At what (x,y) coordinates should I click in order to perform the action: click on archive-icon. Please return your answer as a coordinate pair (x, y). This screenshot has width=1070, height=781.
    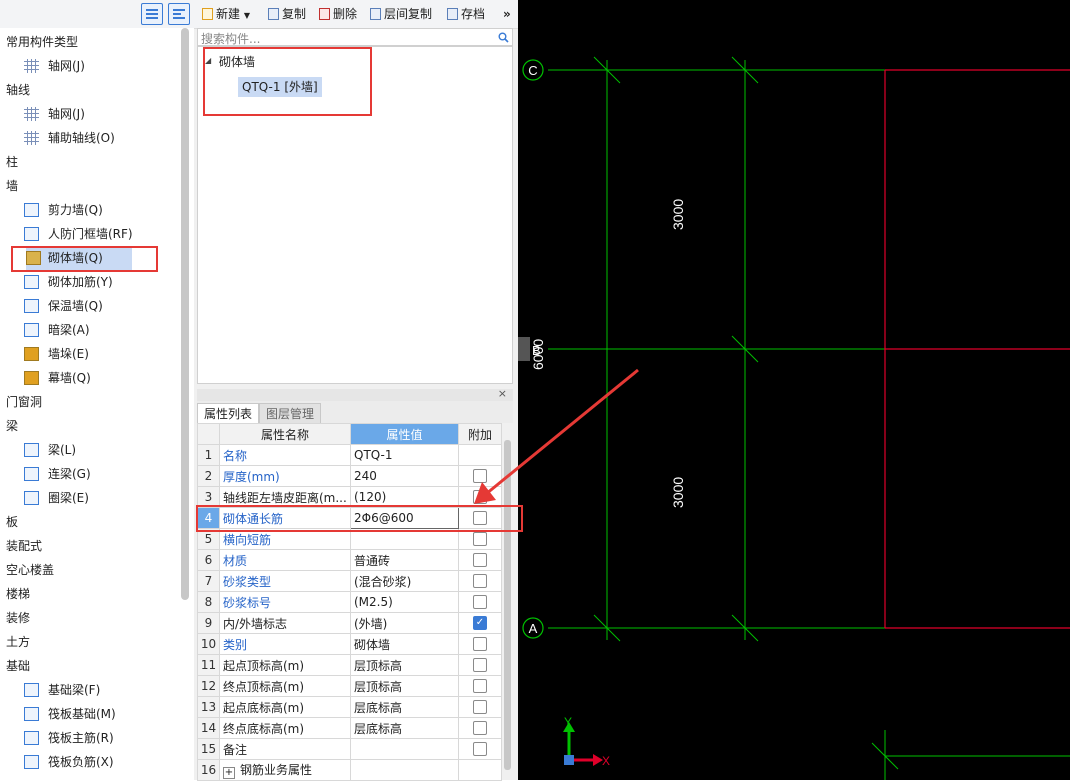
    Looking at the image, I should click on (452, 14).